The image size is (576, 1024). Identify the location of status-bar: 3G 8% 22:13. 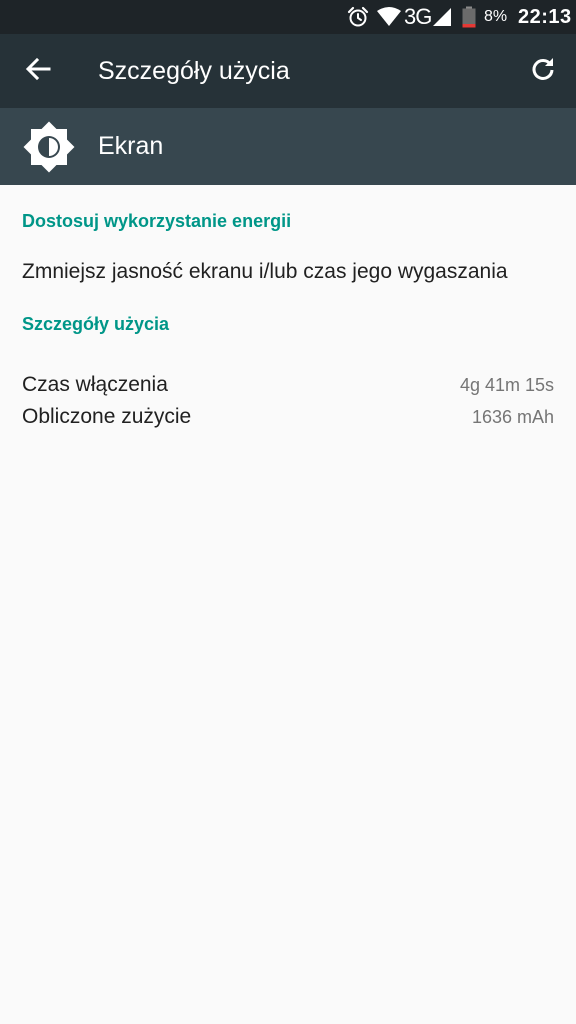
(288, 17).